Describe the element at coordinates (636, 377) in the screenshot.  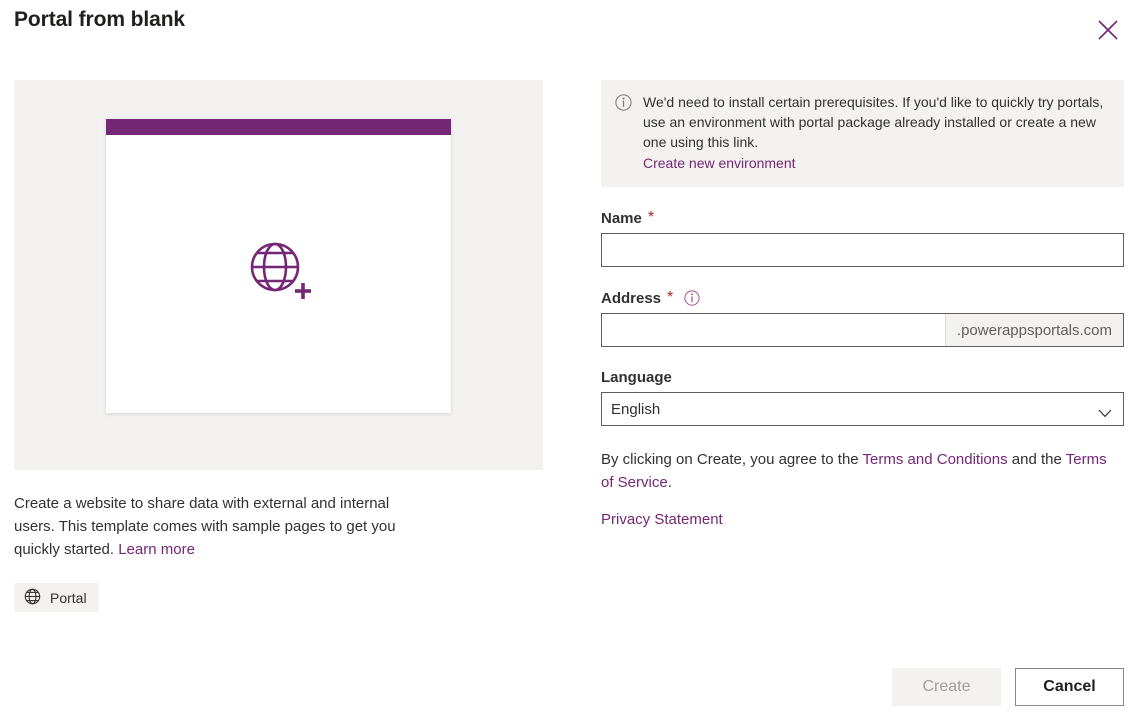
I see `language-label-text: Language` at that location.